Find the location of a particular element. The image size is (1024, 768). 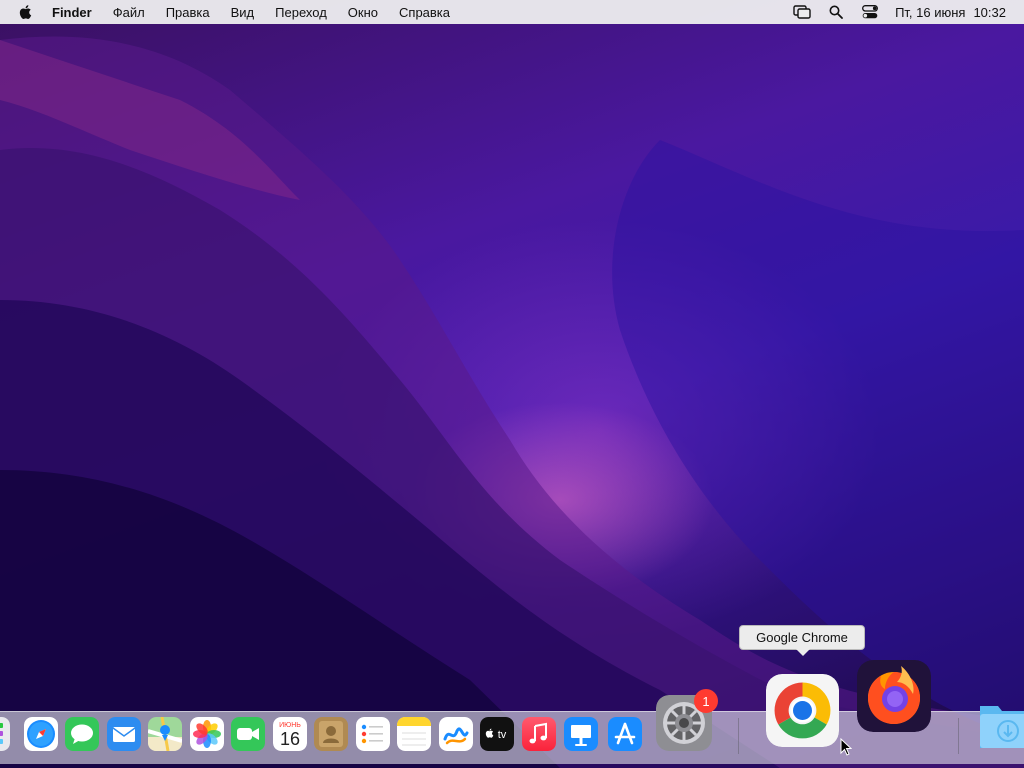

keynote-icon is located at coordinates (581, 734).